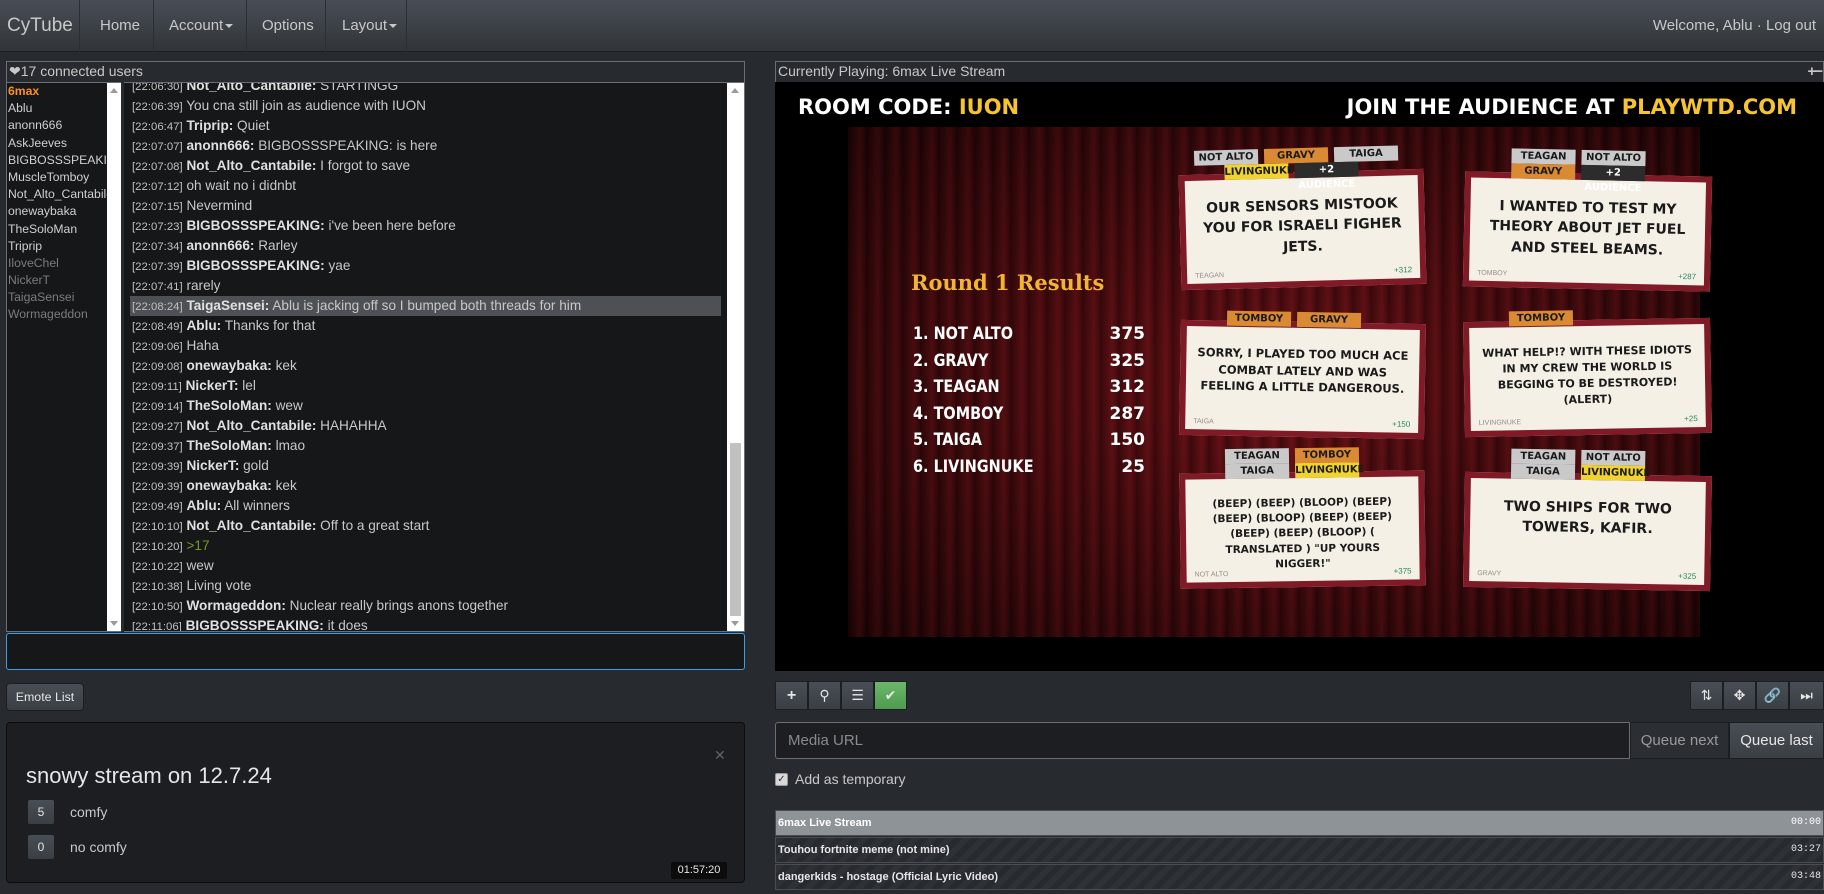 This screenshot has height=894, width=1824. I want to click on reload-player-button: ⇅, so click(1706, 695).